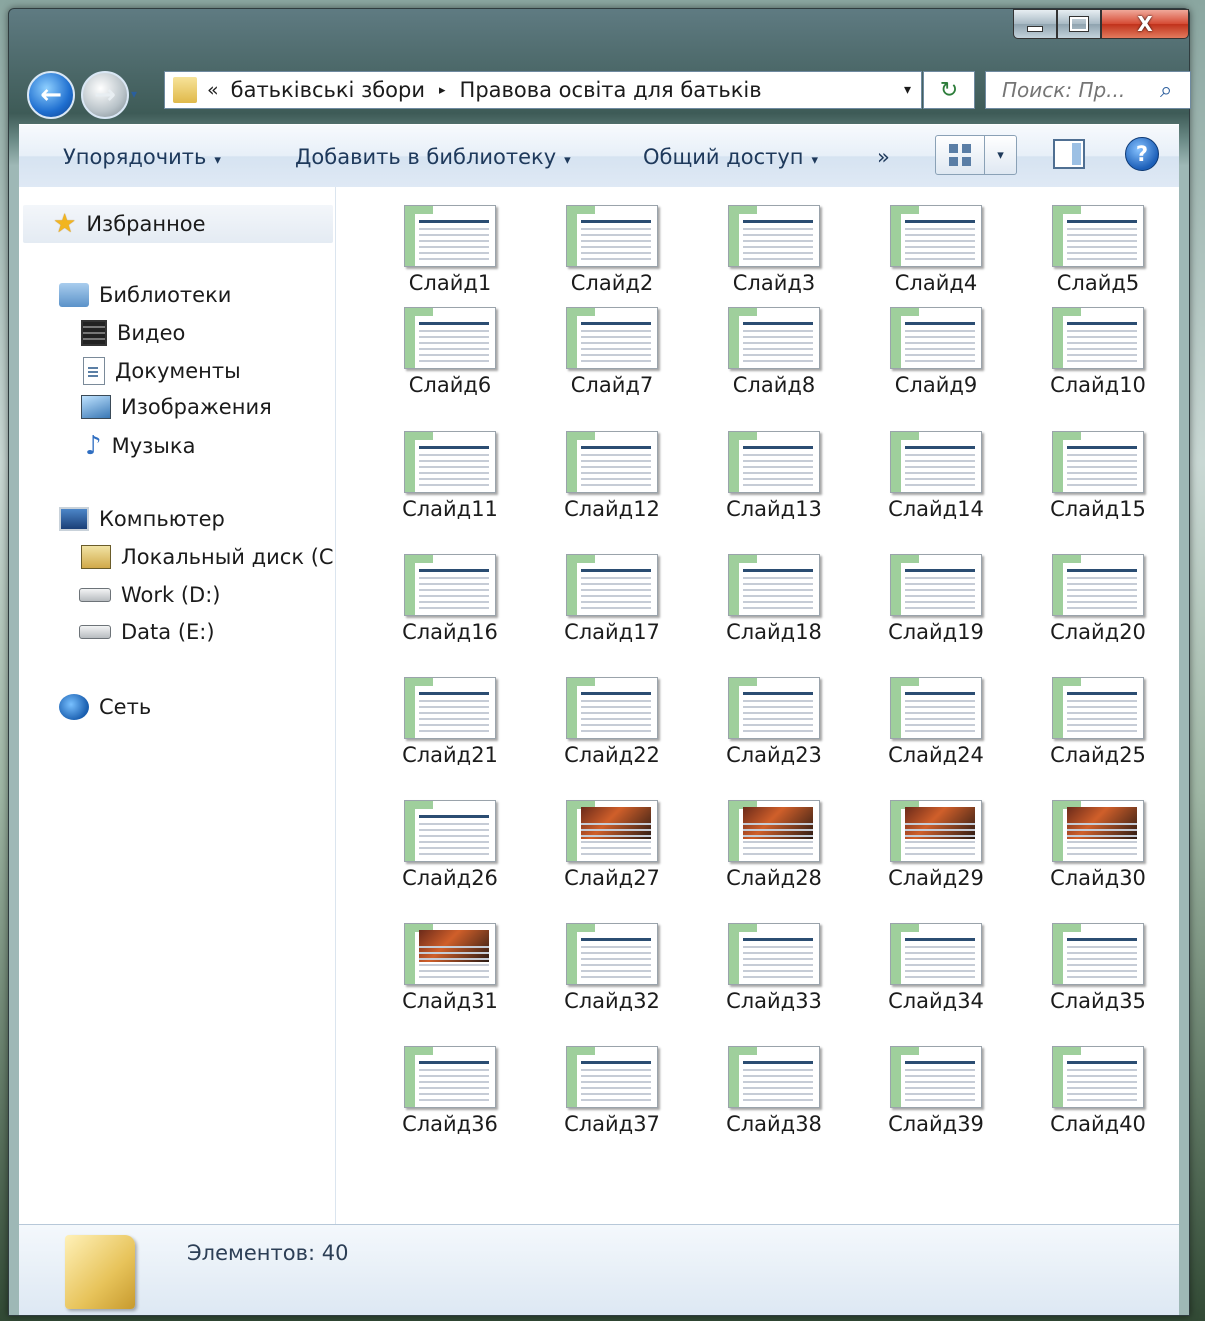 The image size is (1205, 1321). I want to click on file-item: Слайд22, so click(612, 722).